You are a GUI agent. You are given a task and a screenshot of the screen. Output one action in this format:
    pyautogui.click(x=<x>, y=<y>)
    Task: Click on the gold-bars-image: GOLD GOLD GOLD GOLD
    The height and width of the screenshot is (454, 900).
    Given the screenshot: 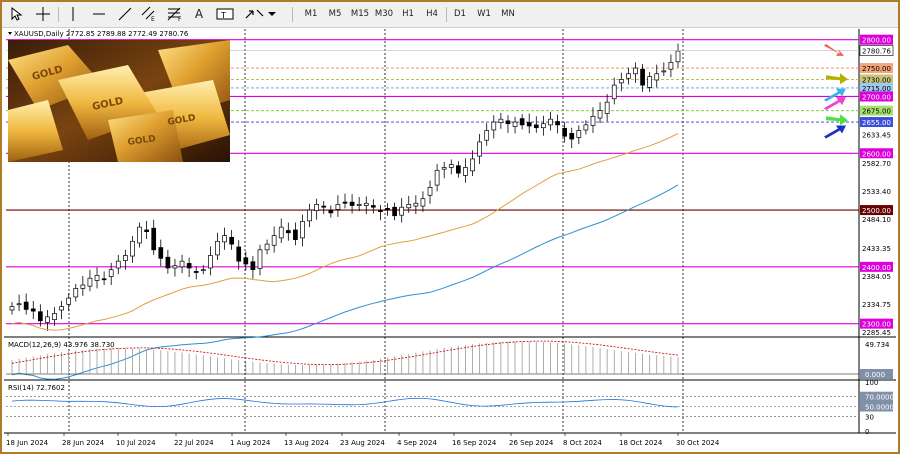 What is the action you would take?
    pyautogui.click(x=119, y=101)
    